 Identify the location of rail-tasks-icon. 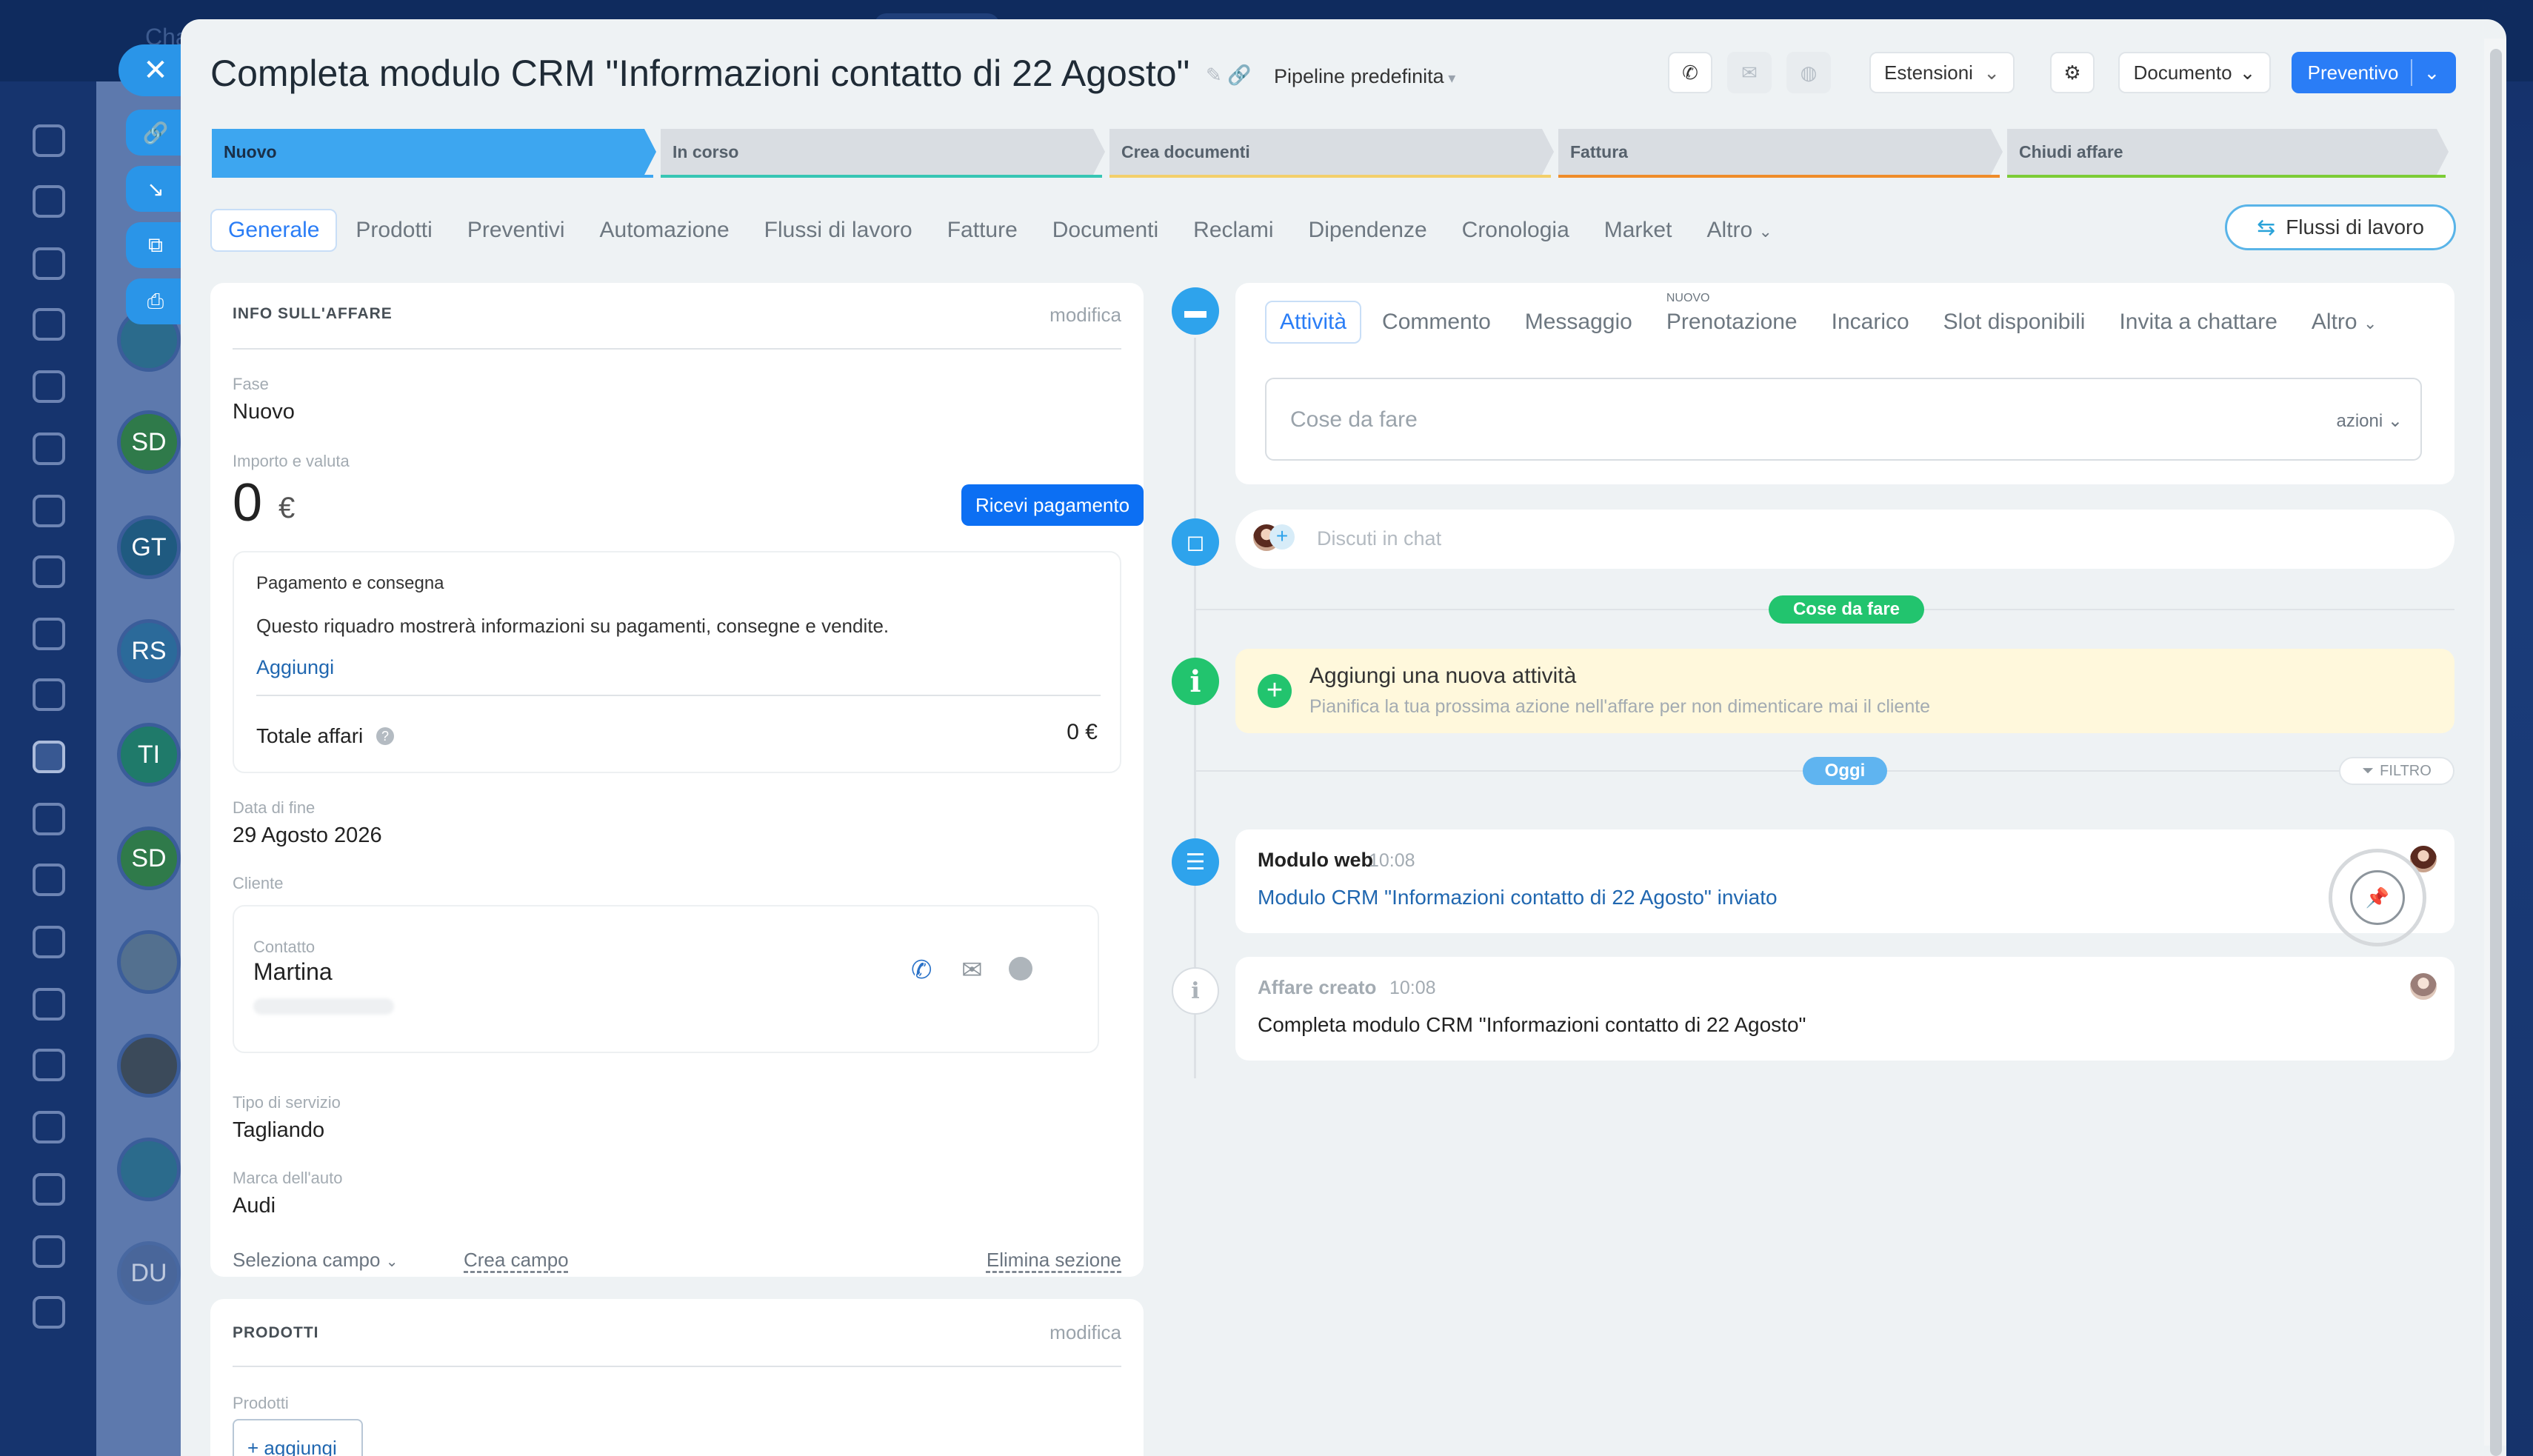
(49, 263).